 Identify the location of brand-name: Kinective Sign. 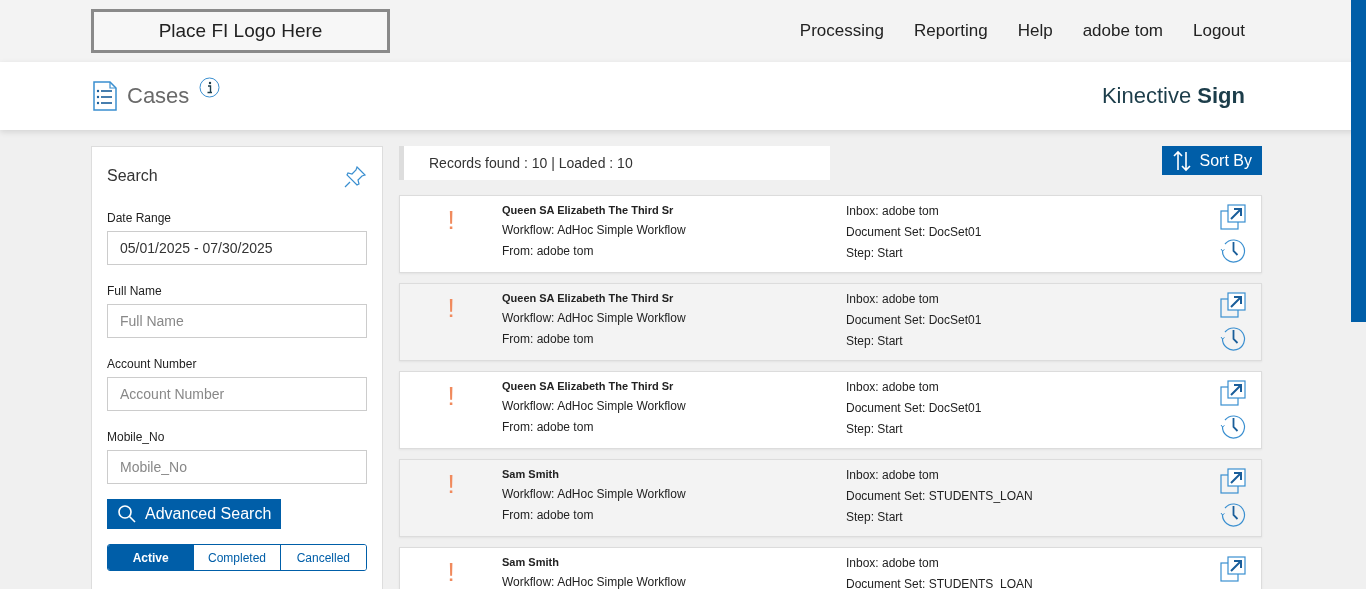
(1173, 96).